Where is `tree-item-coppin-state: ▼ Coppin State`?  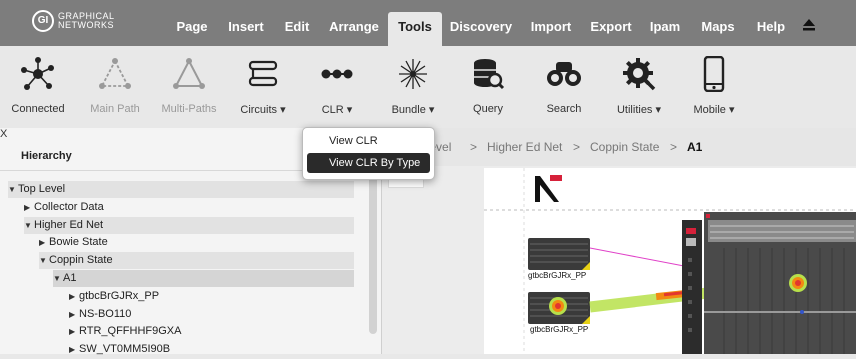
tree-item-coppin-state: ▼ Coppin State is located at coordinates (196, 260).